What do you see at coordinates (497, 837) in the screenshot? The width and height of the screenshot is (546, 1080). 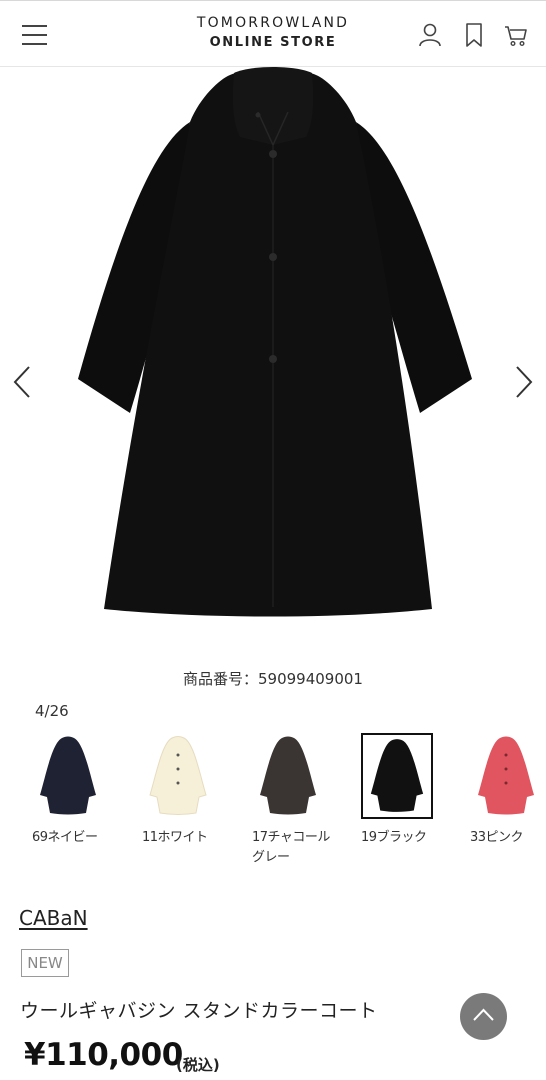 I see `swatch-label: 33ピンク` at bounding box center [497, 837].